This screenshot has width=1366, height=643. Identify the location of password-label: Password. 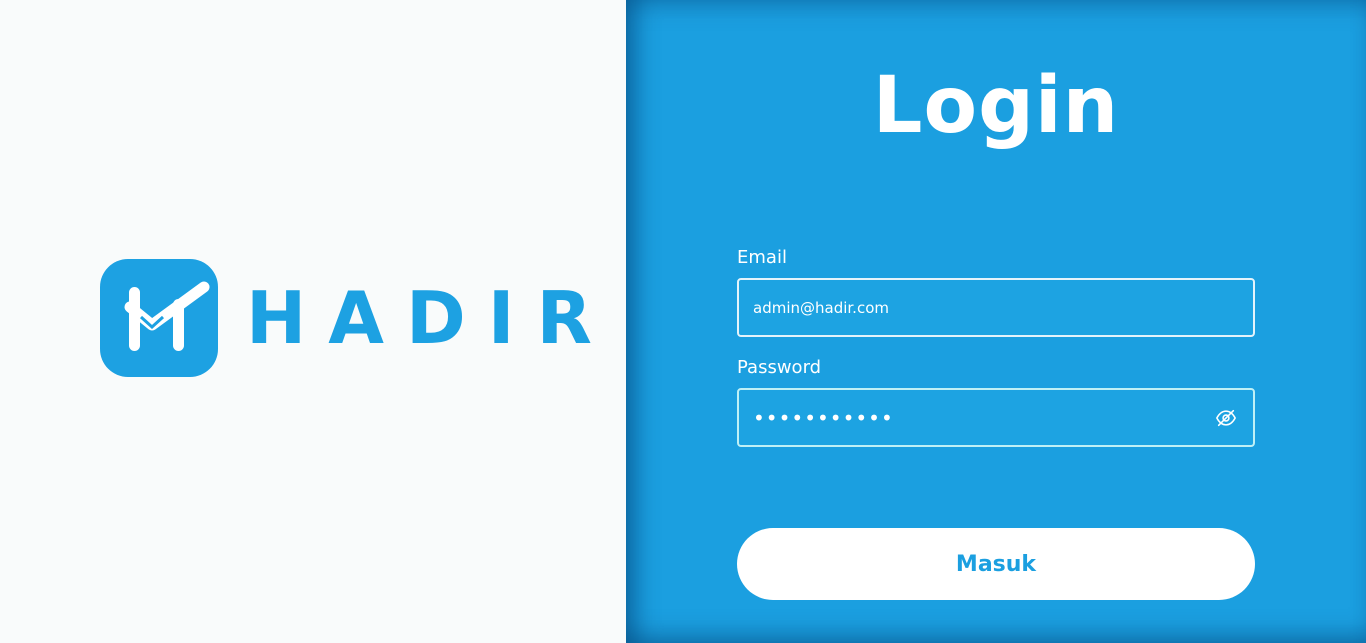
(779, 367).